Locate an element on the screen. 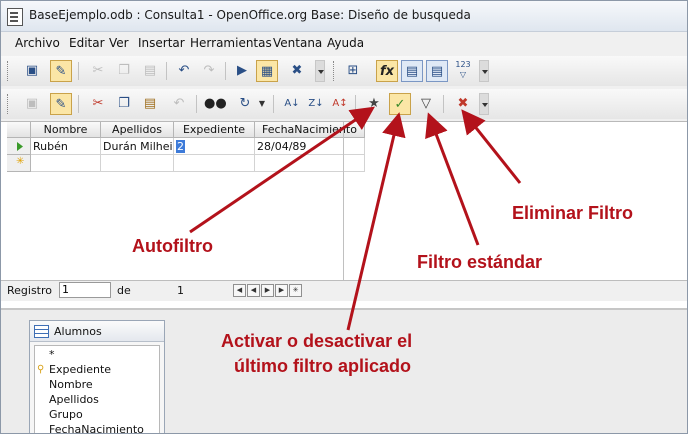 Image resolution: width=696 pixels, height=445 pixels. annotation-autofiltro: Autofiltro is located at coordinates (172, 246).